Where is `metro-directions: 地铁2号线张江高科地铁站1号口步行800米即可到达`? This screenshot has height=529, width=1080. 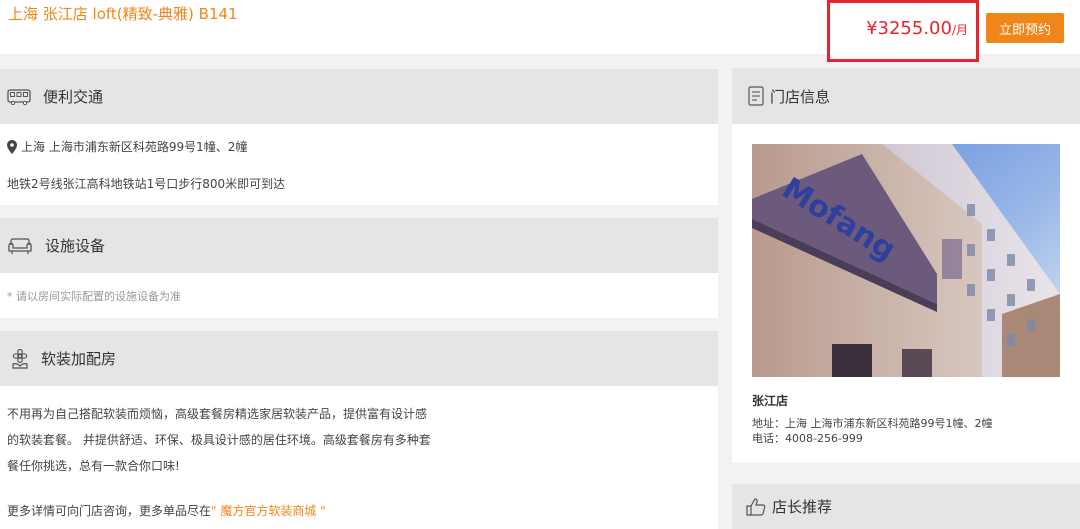 metro-directions: 地铁2号线张江高科地铁站1号口步行800米即可到达 is located at coordinates (146, 184).